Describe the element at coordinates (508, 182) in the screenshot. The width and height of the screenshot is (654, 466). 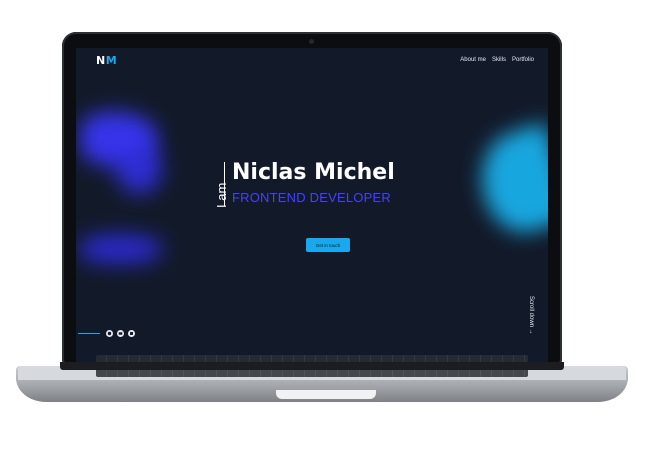
I see `cyan-blob` at that location.